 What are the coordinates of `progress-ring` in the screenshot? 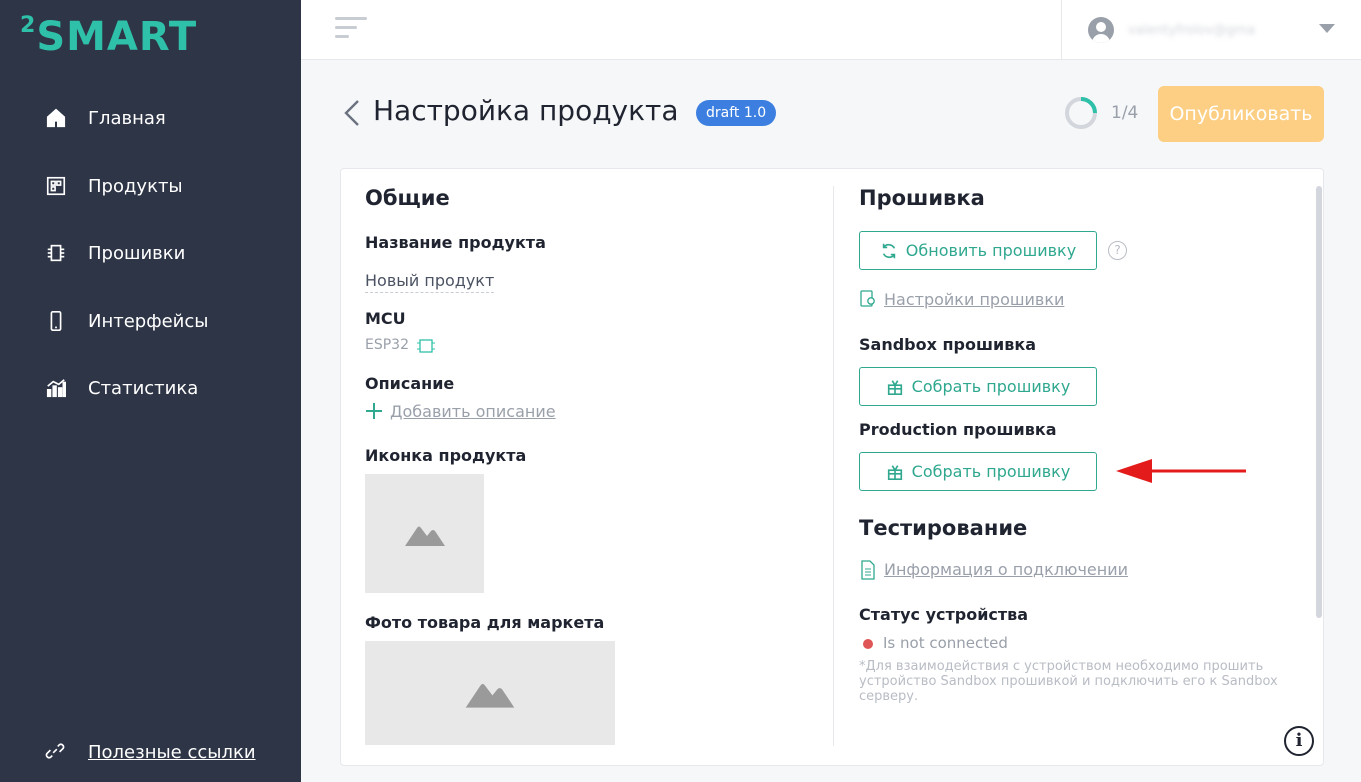 It's located at (1081, 113).